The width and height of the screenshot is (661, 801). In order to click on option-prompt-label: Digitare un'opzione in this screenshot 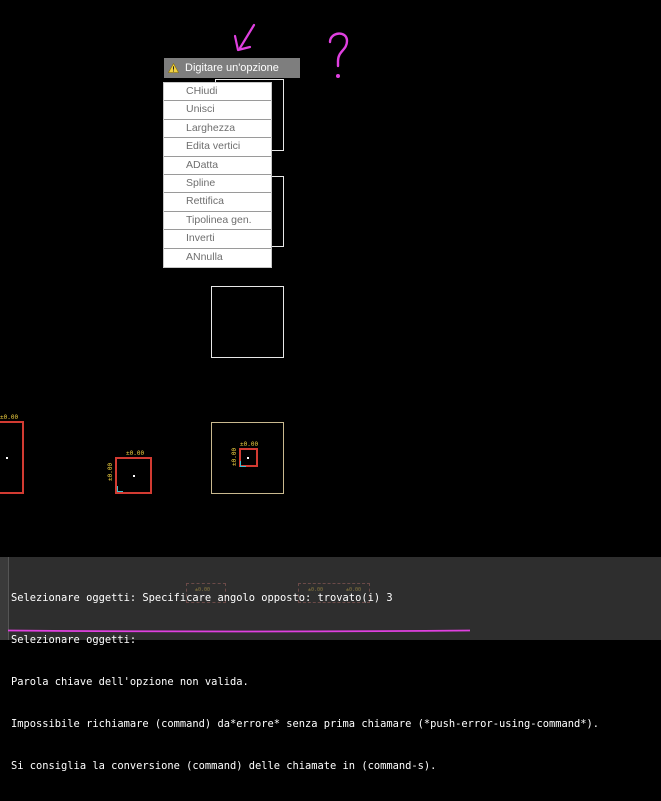, I will do `click(232, 68)`.